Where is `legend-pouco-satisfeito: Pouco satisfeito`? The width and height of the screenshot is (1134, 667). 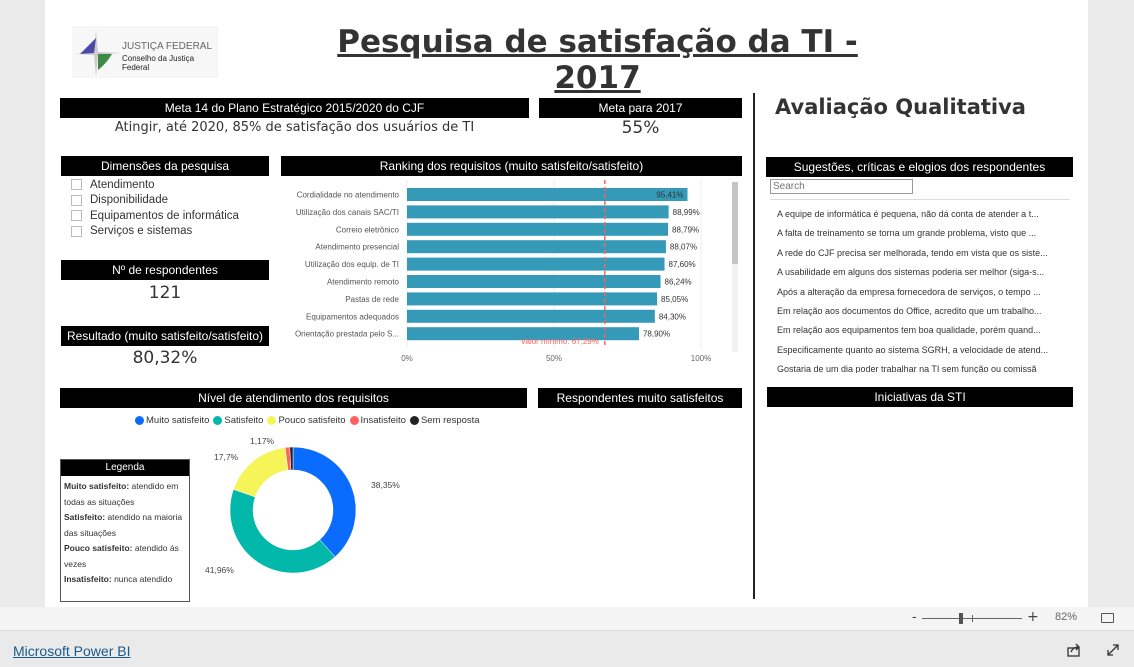 legend-pouco-satisfeito: Pouco satisfeito is located at coordinates (306, 420).